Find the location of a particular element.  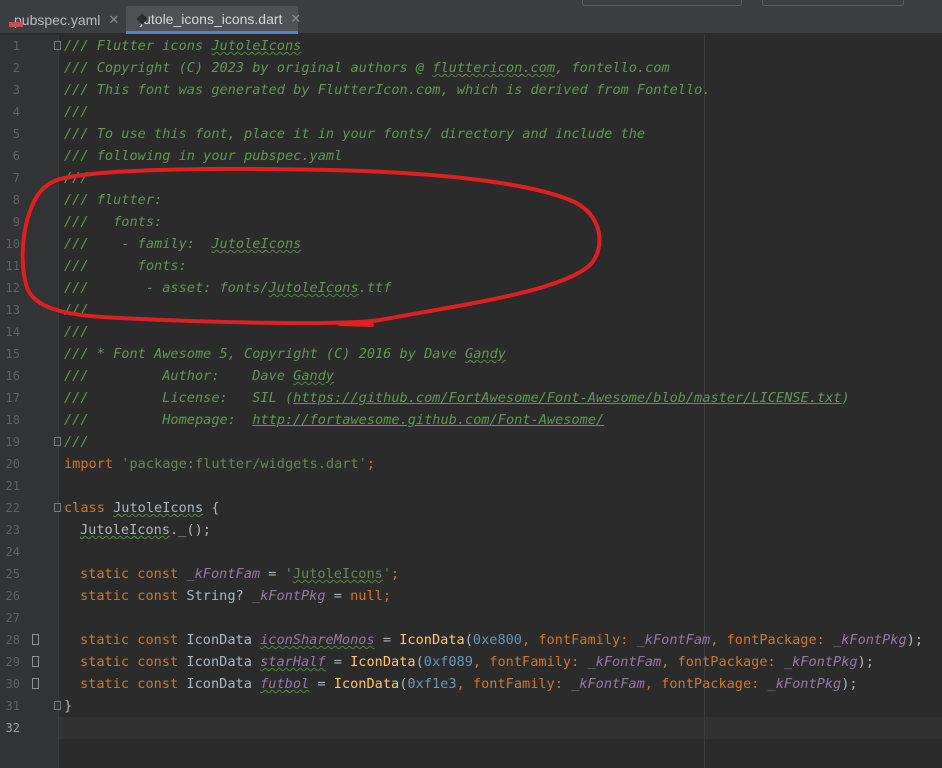

code-line-10: /// - family: JutoleIcons is located at coordinates (183, 244).